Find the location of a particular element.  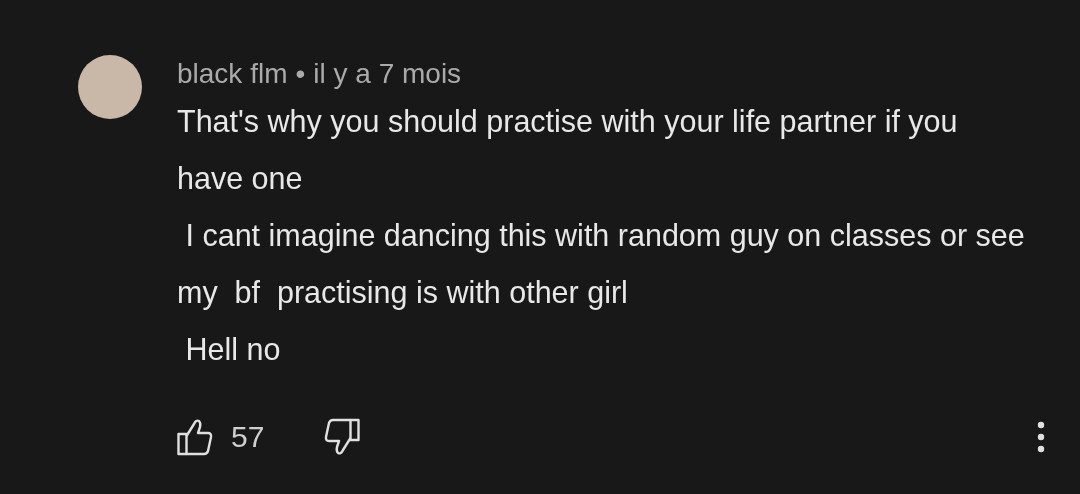

author-name: black flm is located at coordinates (232, 74).